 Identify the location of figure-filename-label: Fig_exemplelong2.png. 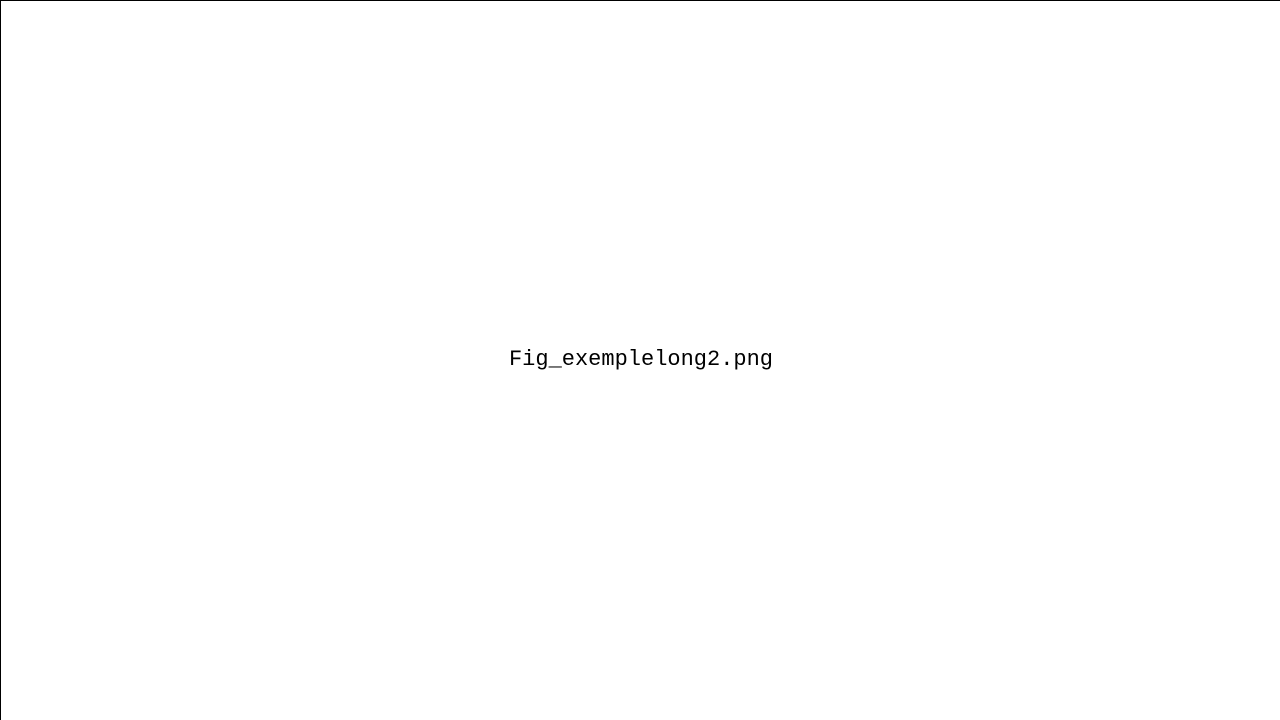
(641, 359).